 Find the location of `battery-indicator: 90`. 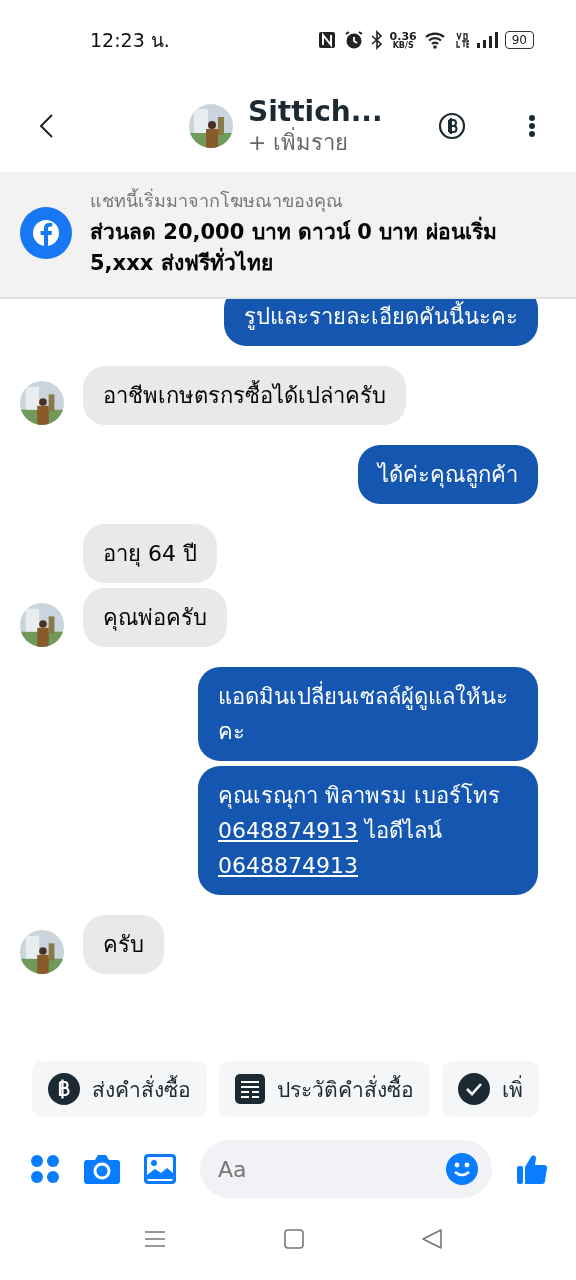

battery-indicator: 90 is located at coordinates (519, 40).